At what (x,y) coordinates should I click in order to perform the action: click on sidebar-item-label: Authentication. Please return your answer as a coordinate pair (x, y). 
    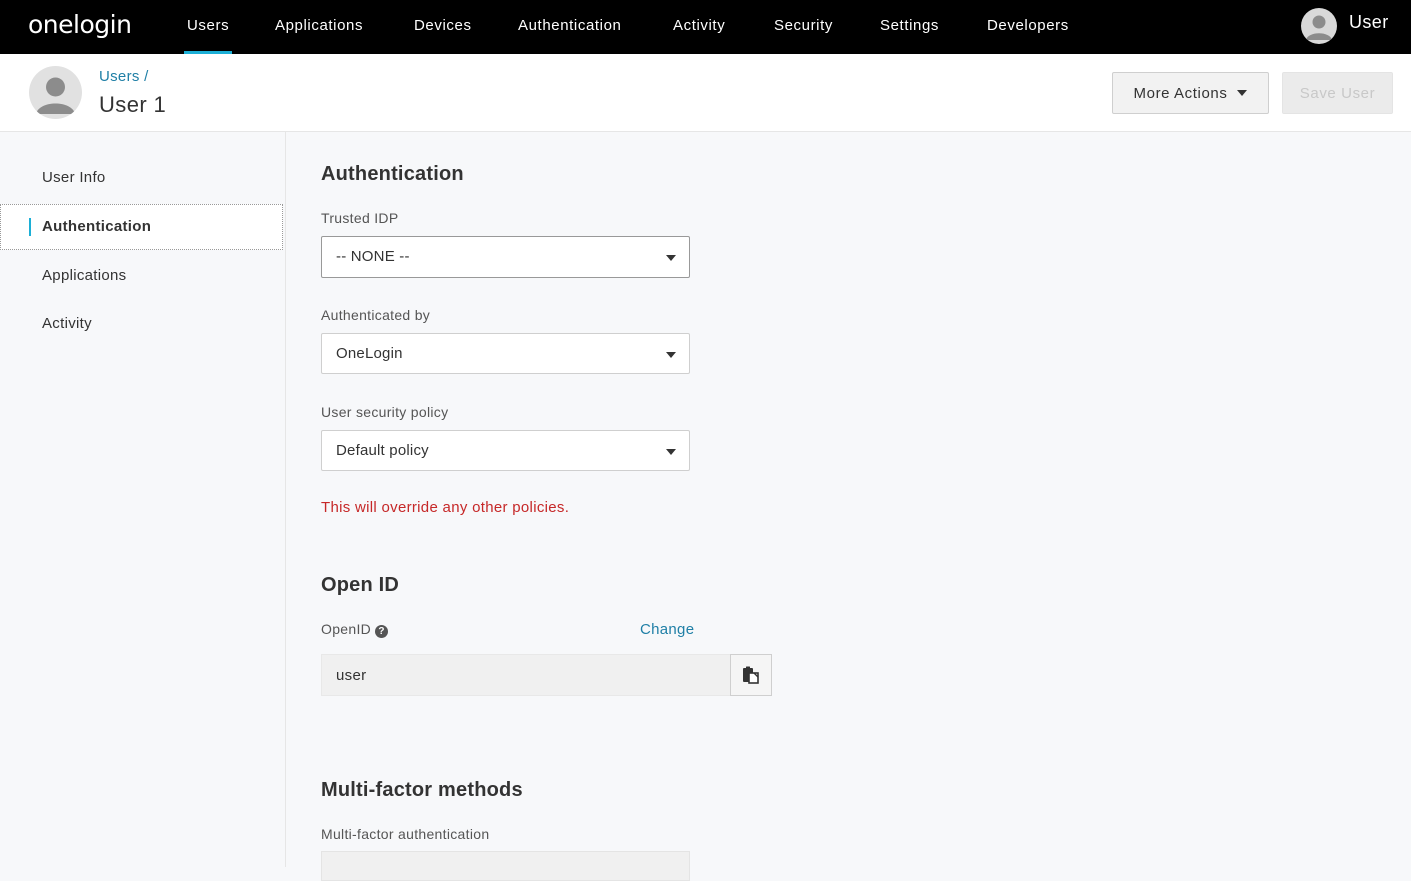
    Looking at the image, I should click on (97, 226).